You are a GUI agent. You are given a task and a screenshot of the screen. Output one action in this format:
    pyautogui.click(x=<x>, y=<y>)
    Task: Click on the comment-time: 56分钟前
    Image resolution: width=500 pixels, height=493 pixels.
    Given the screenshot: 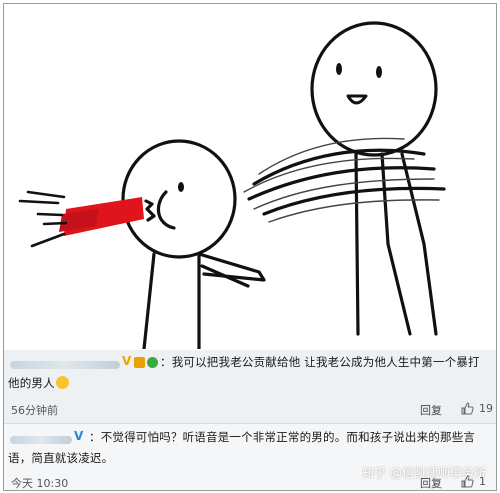 What is the action you would take?
    pyautogui.click(x=34, y=410)
    